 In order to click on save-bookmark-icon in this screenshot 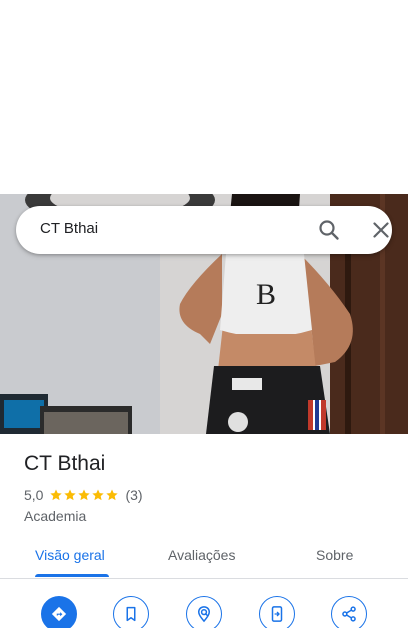, I will do `click(131, 614)`.